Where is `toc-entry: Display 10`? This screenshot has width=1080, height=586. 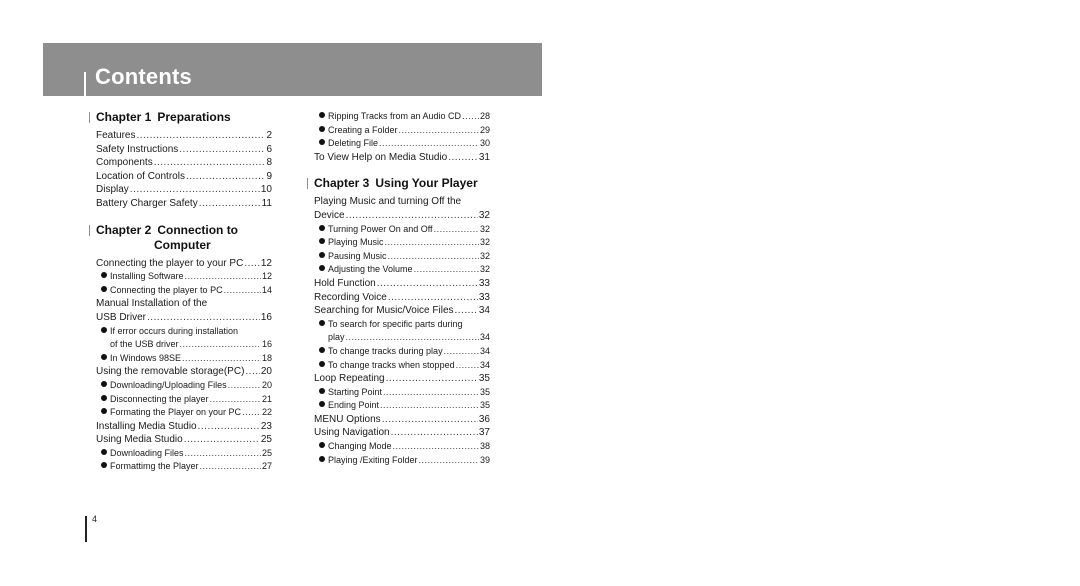 toc-entry: Display 10 is located at coordinates (184, 190).